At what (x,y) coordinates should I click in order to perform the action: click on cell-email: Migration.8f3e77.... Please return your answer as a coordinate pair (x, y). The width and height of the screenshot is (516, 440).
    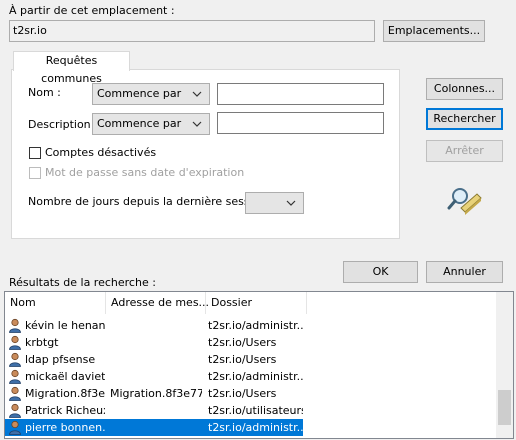
    Looking at the image, I should click on (156, 393).